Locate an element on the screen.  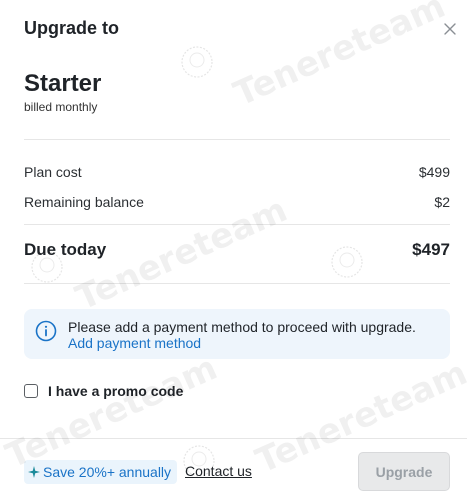
plan-cost-value: $499 is located at coordinates (434, 172).